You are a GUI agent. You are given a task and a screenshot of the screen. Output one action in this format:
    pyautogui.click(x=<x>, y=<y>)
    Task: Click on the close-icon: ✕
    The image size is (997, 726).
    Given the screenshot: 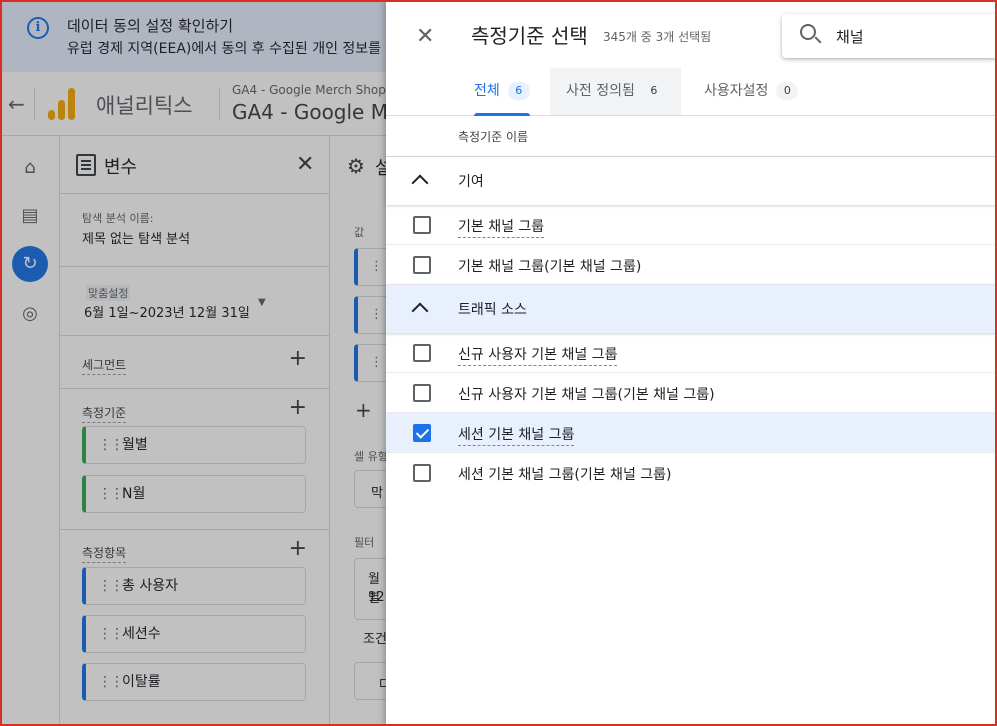 What is the action you would take?
    pyautogui.click(x=425, y=36)
    